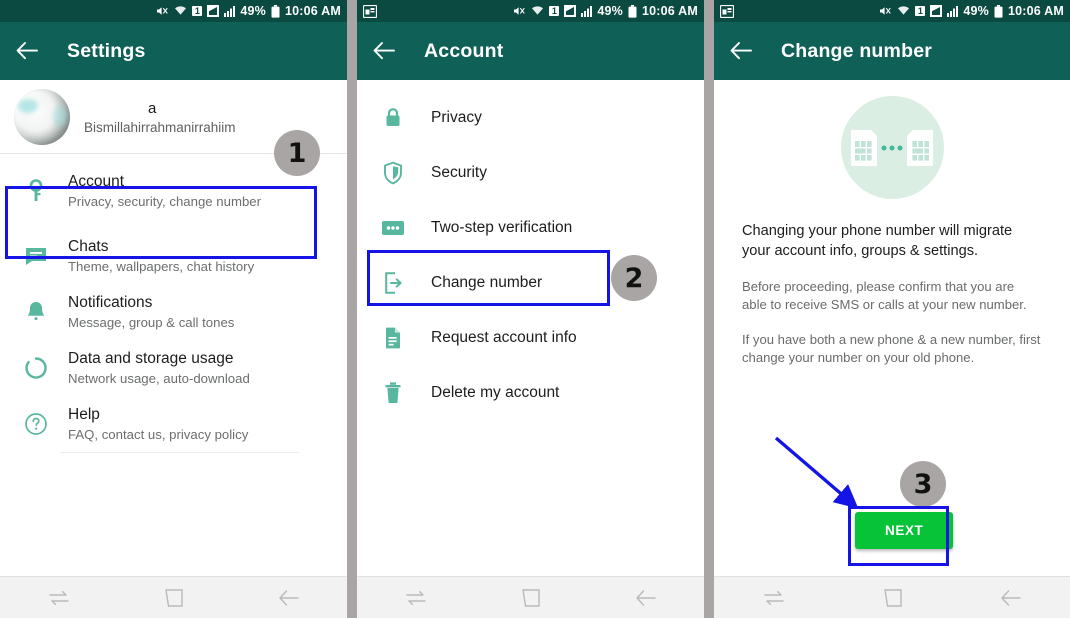 The image size is (1070, 618). I want to click on annotation-number-2: 2, so click(634, 278).